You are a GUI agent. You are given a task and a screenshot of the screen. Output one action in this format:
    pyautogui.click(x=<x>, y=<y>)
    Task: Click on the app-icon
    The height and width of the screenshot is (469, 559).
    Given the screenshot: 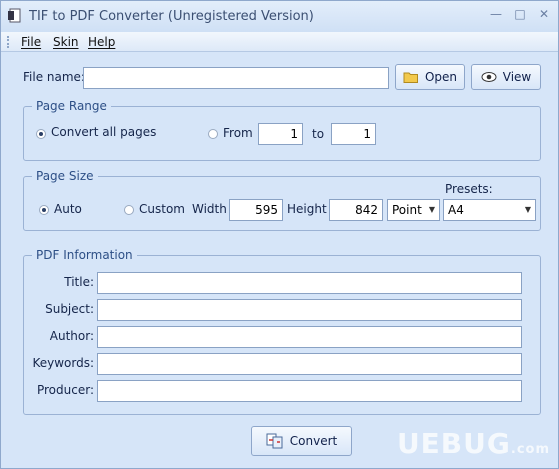 What is the action you would take?
    pyautogui.click(x=14, y=15)
    